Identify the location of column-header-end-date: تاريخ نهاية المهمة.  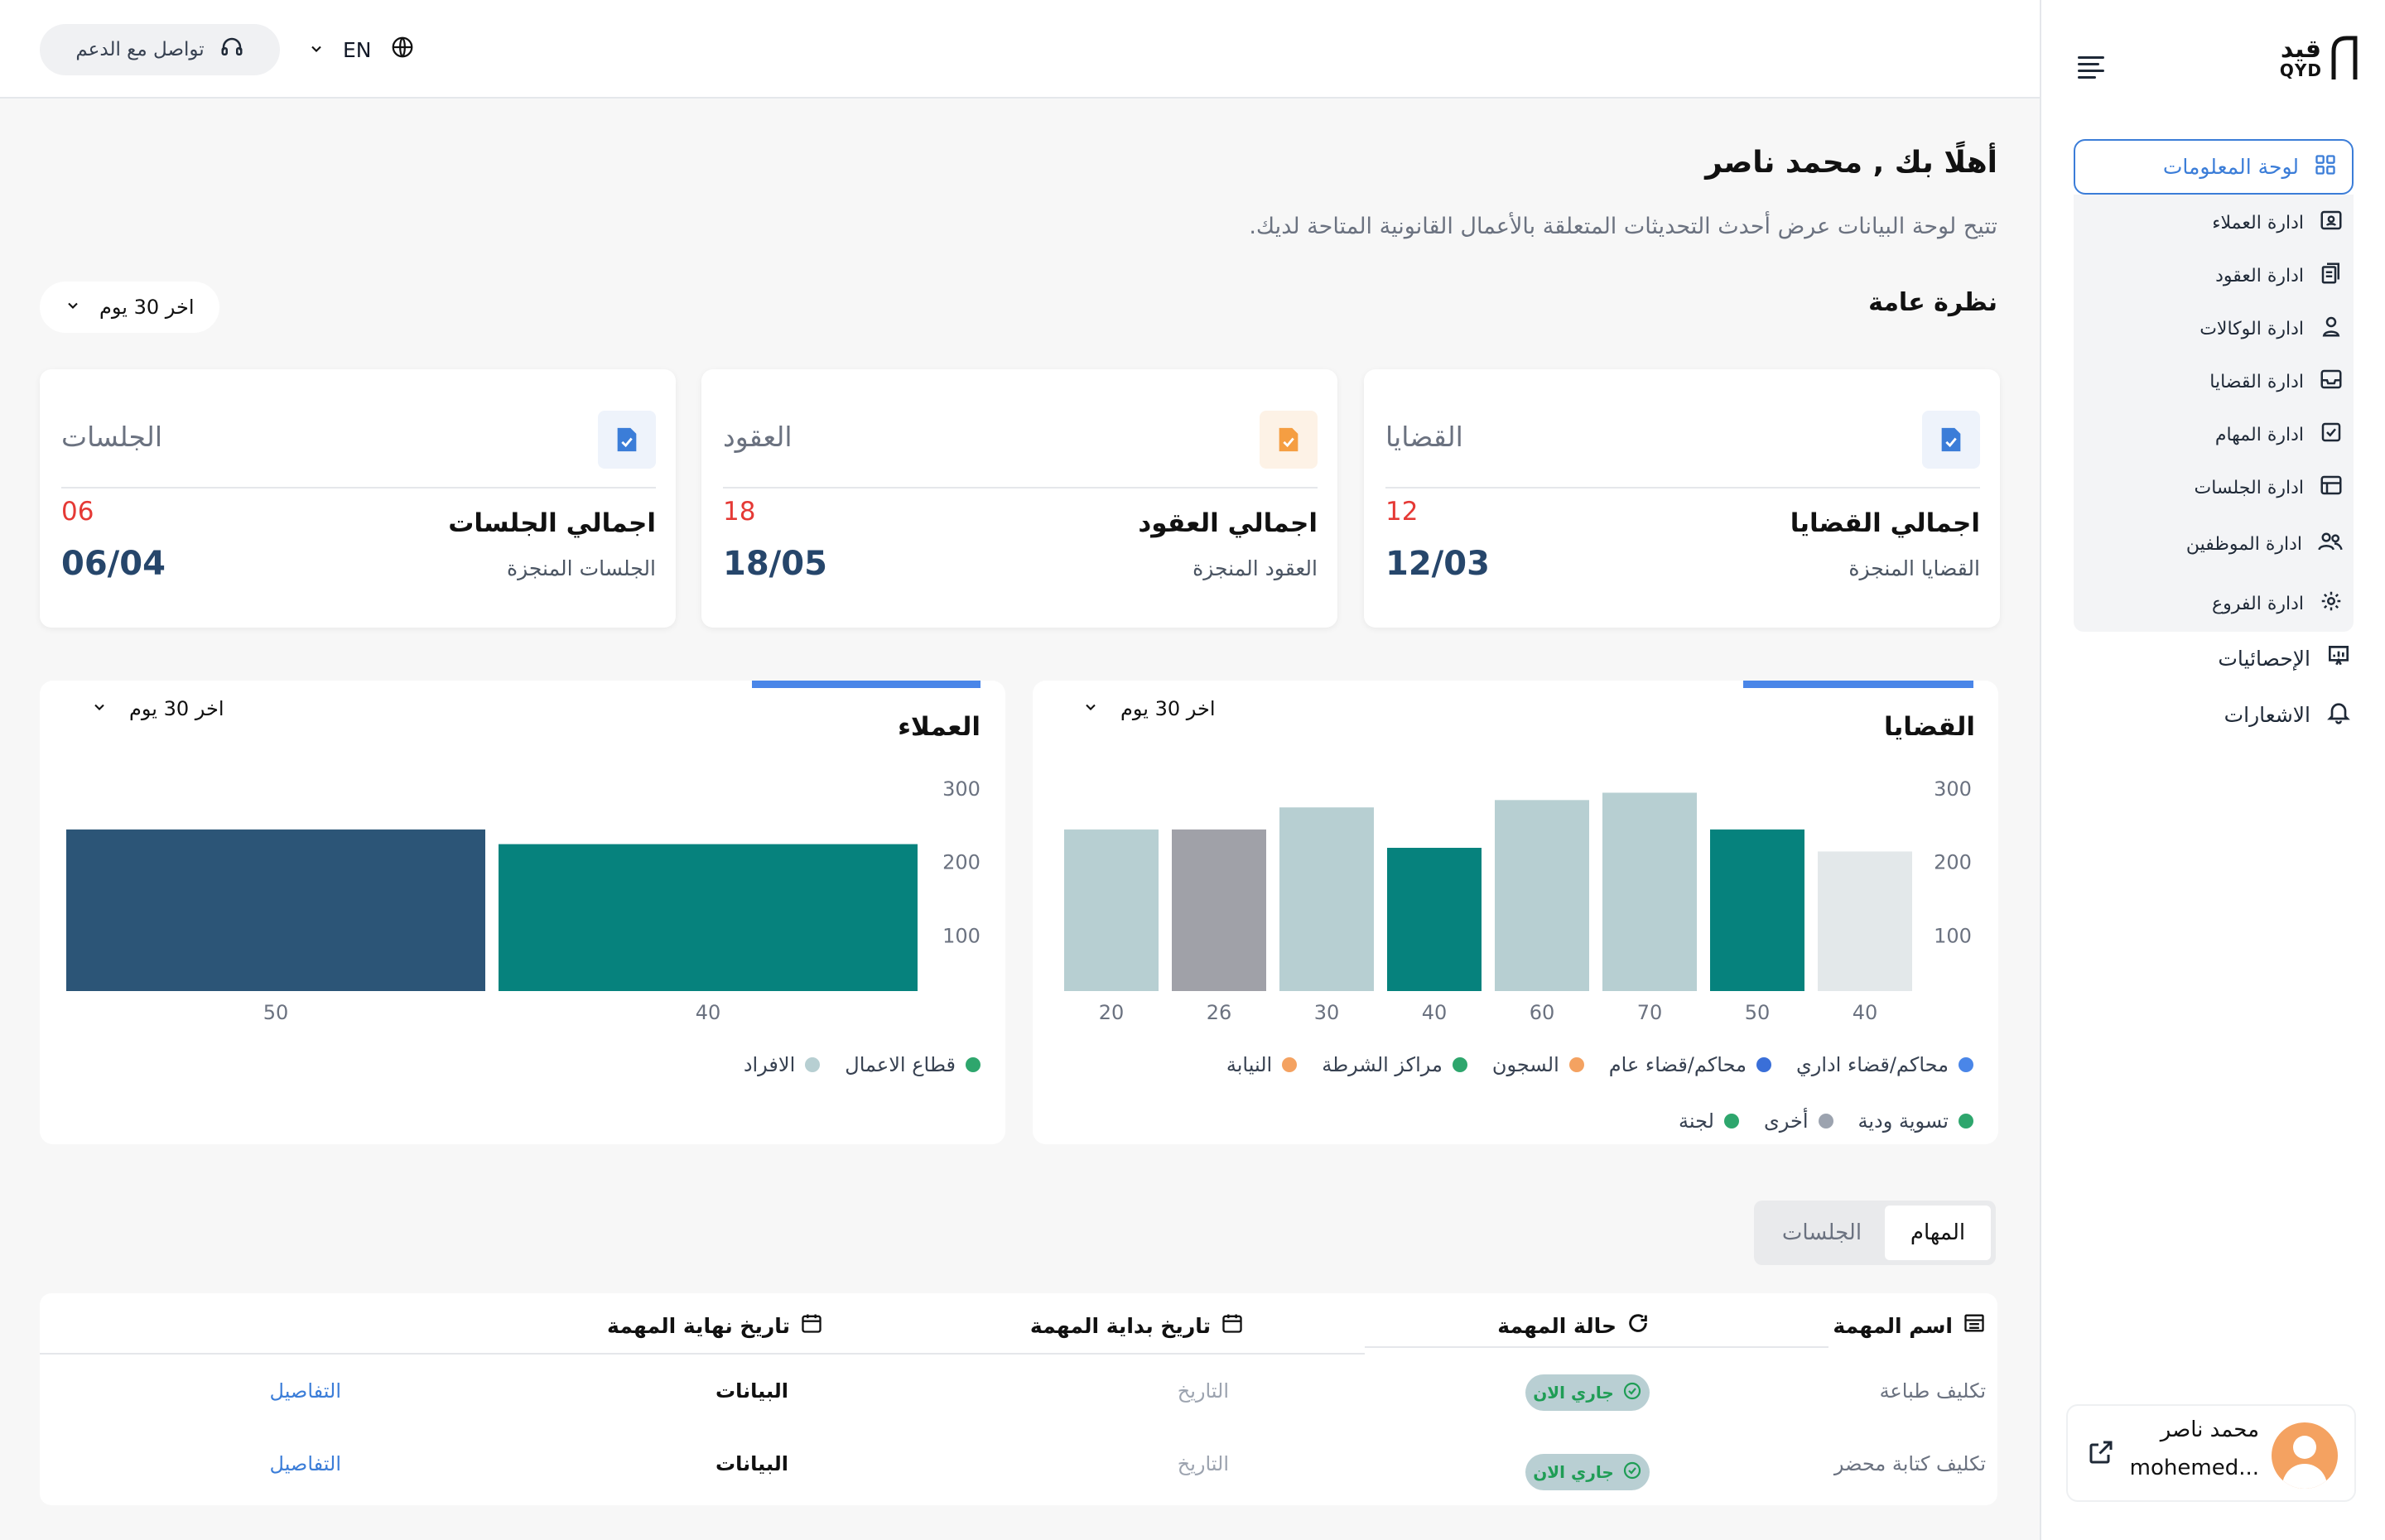
(715, 1326).